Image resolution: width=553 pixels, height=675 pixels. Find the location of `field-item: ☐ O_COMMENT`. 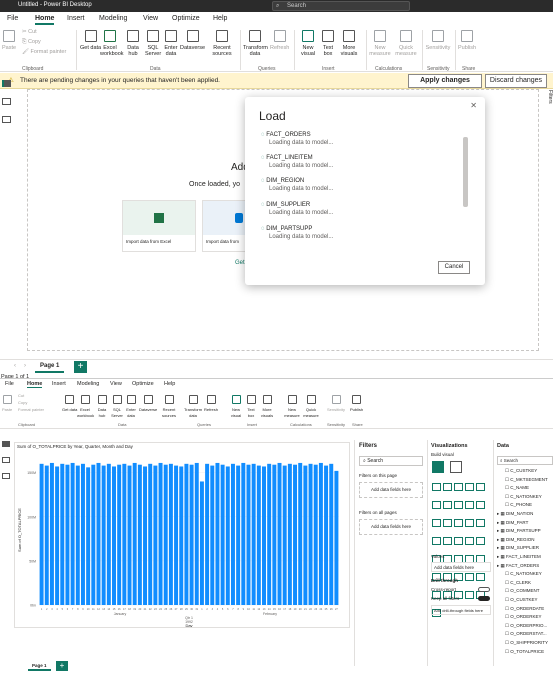

field-item: ☐ O_COMMENT is located at coordinates (522, 591).